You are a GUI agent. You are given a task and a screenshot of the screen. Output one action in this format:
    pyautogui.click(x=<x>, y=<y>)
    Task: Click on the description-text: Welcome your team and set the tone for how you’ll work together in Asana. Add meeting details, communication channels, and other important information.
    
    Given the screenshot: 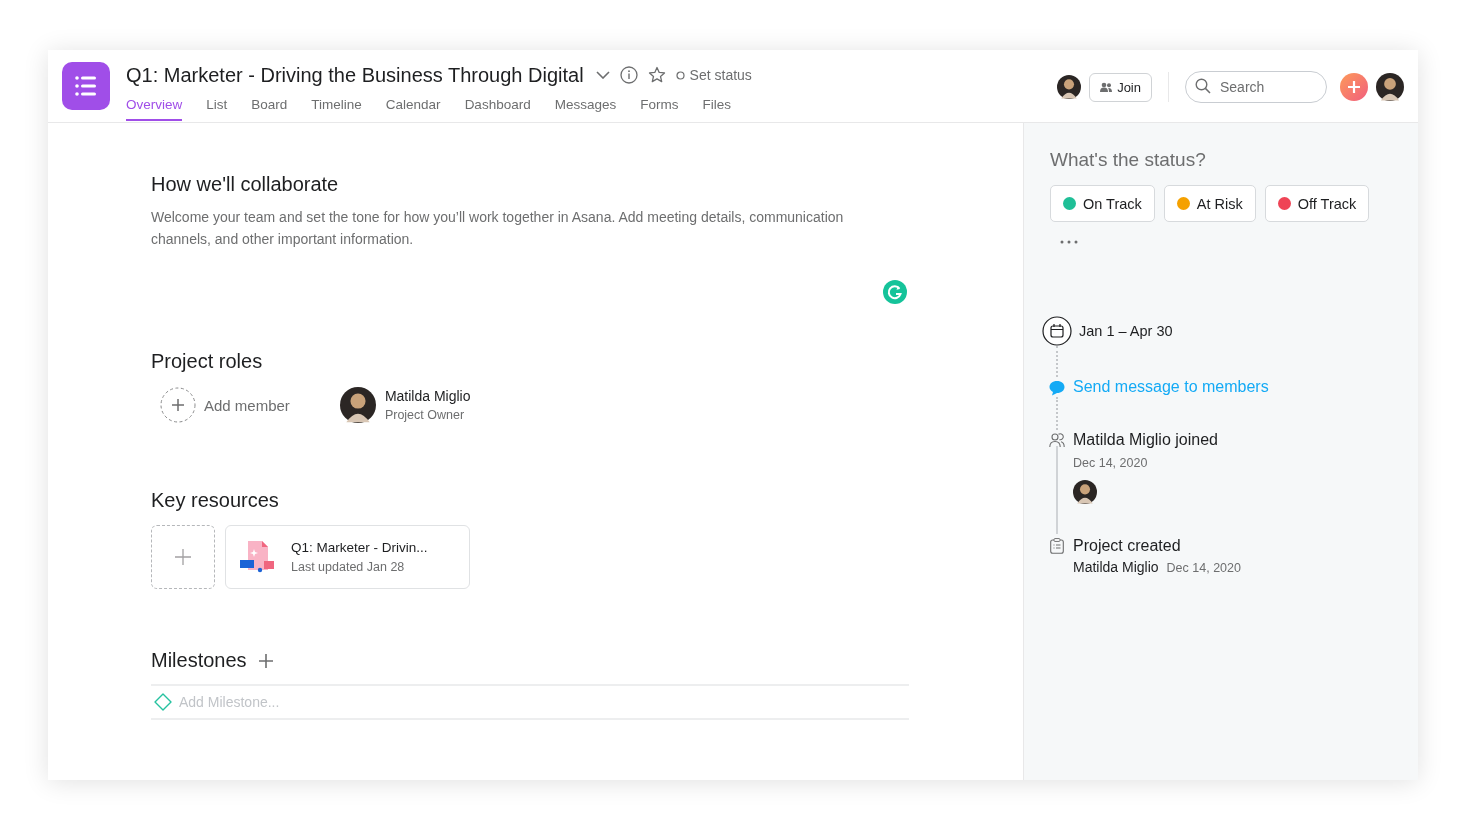 What is the action you would take?
    pyautogui.click(x=498, y=228)
    